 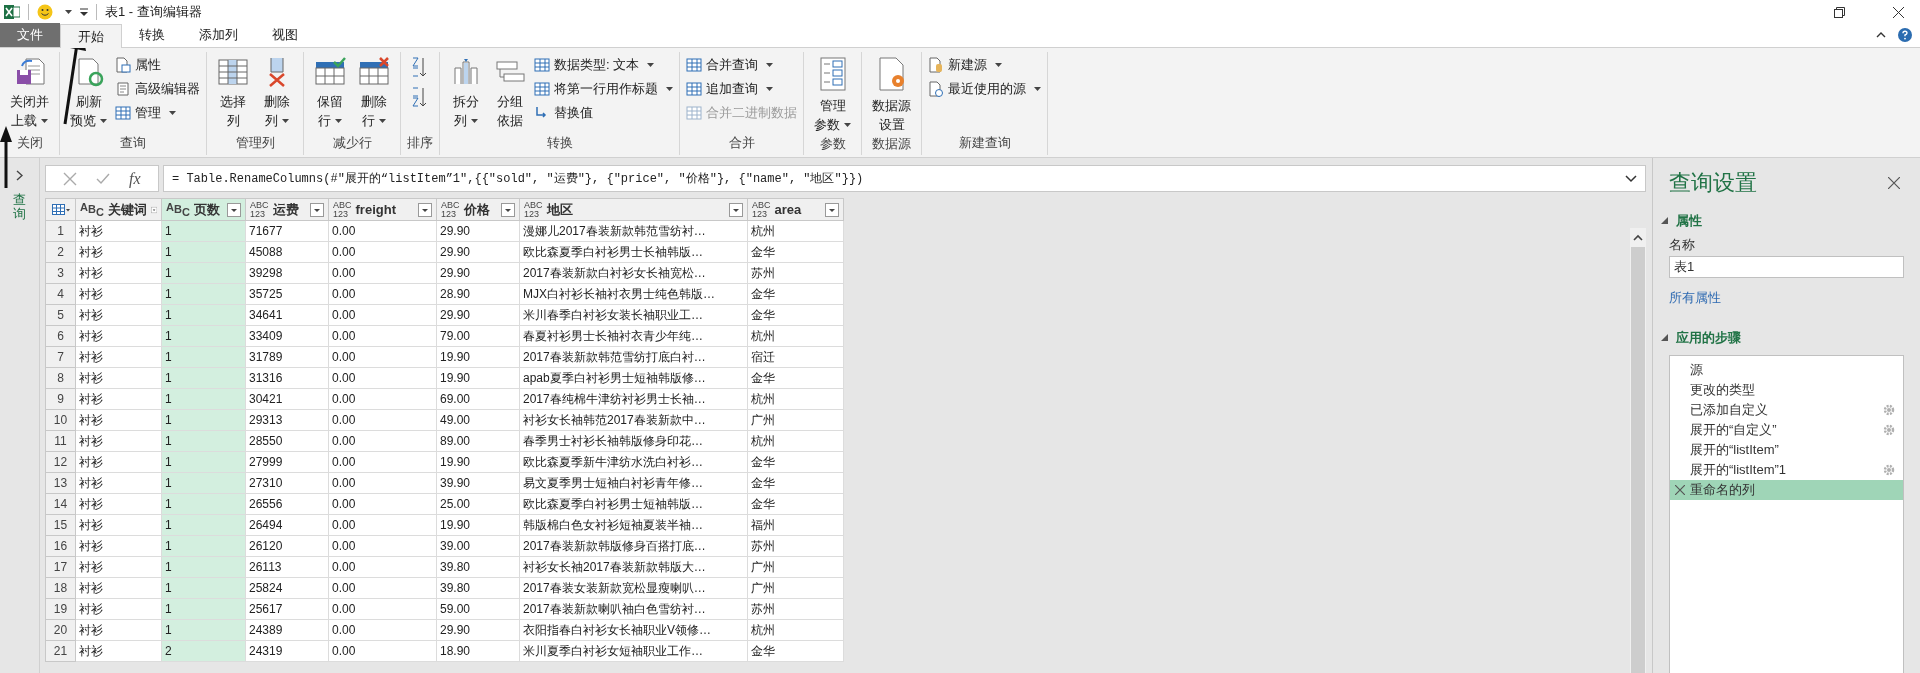 I want to click on ribbon-tab: 文件, so click(x=30, y=35).